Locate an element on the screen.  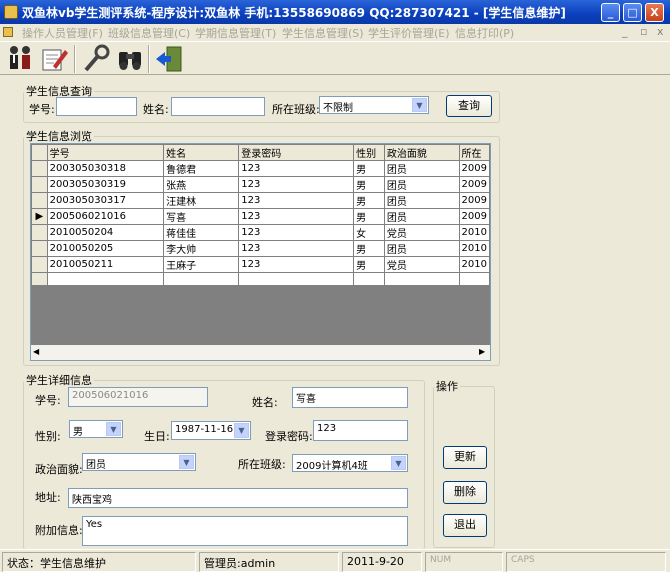
menu-class: 班级信息管理(C) is located at coordinates (149, 33).